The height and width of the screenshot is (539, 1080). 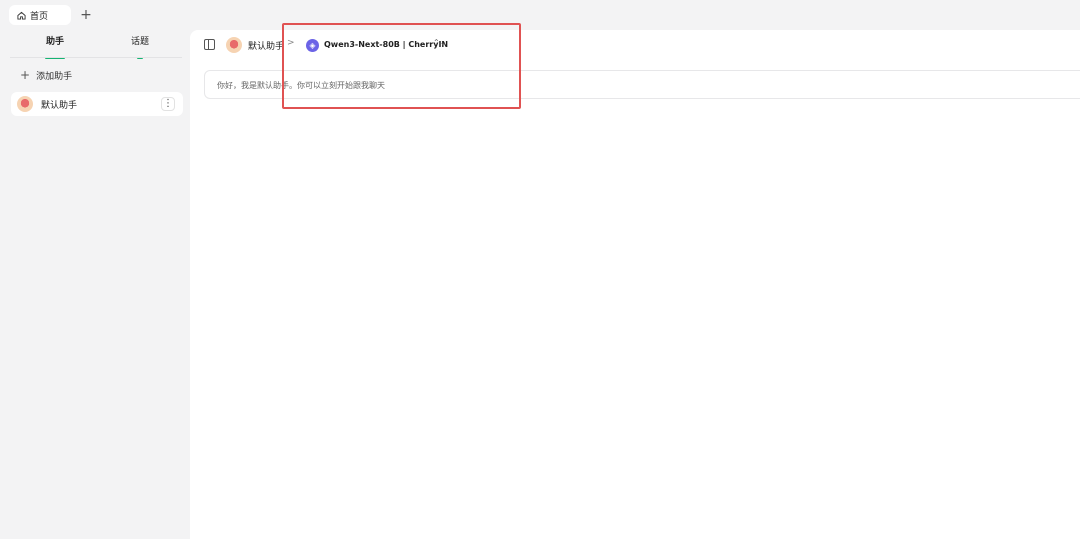 What do you see at coordinates (54, 76) in the screenshot?
I see `add-assistant-label: 添加助手` at bounding box center [54, 76].